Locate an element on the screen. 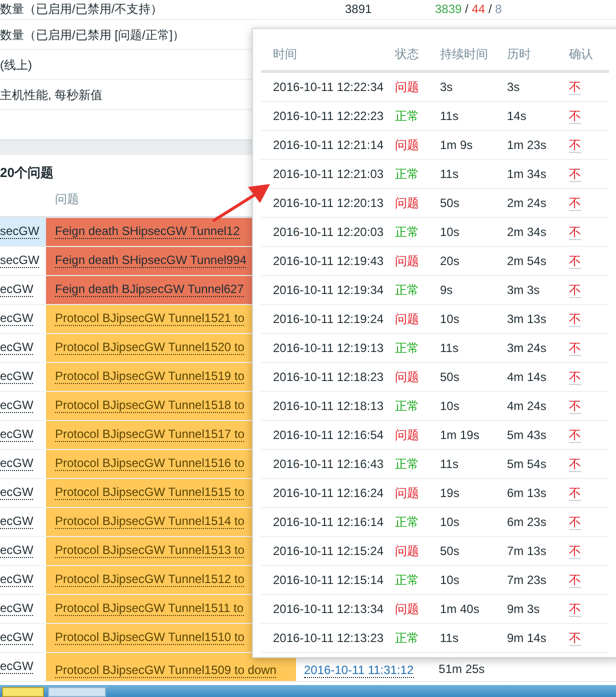  age-text: 2m 54s is located at coordinates (526, 261).